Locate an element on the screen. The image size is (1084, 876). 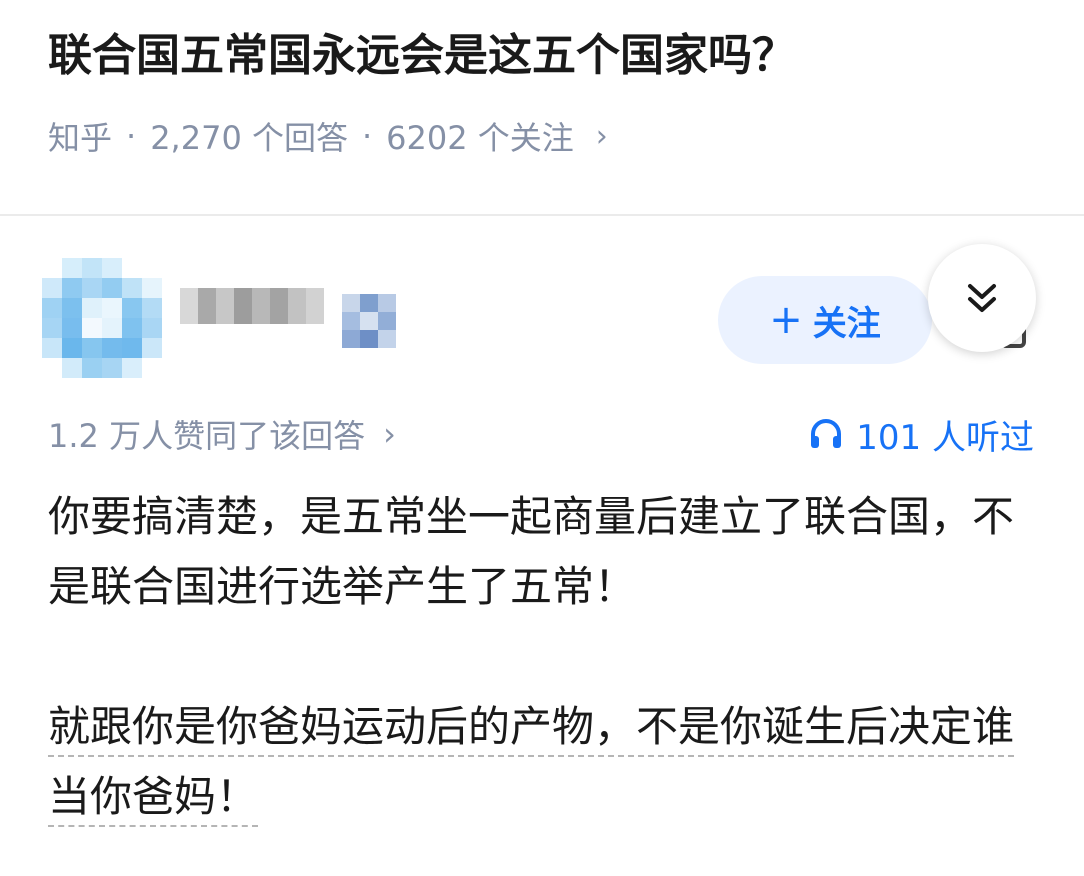
listen-button: 101 人听过 is located at coordinates (921, 434).